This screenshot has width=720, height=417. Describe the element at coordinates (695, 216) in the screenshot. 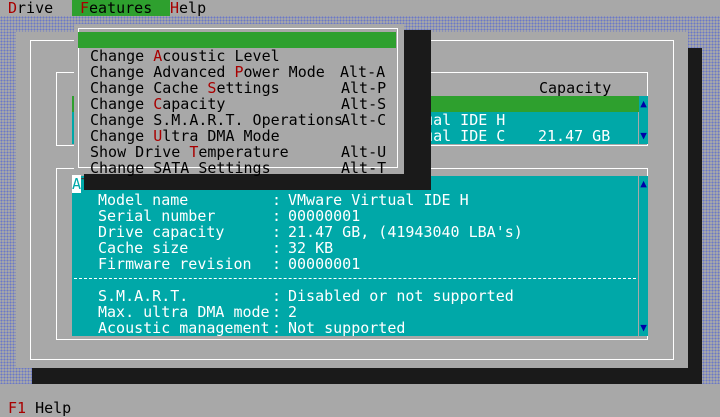

I see `window-shadow-right` at that location.